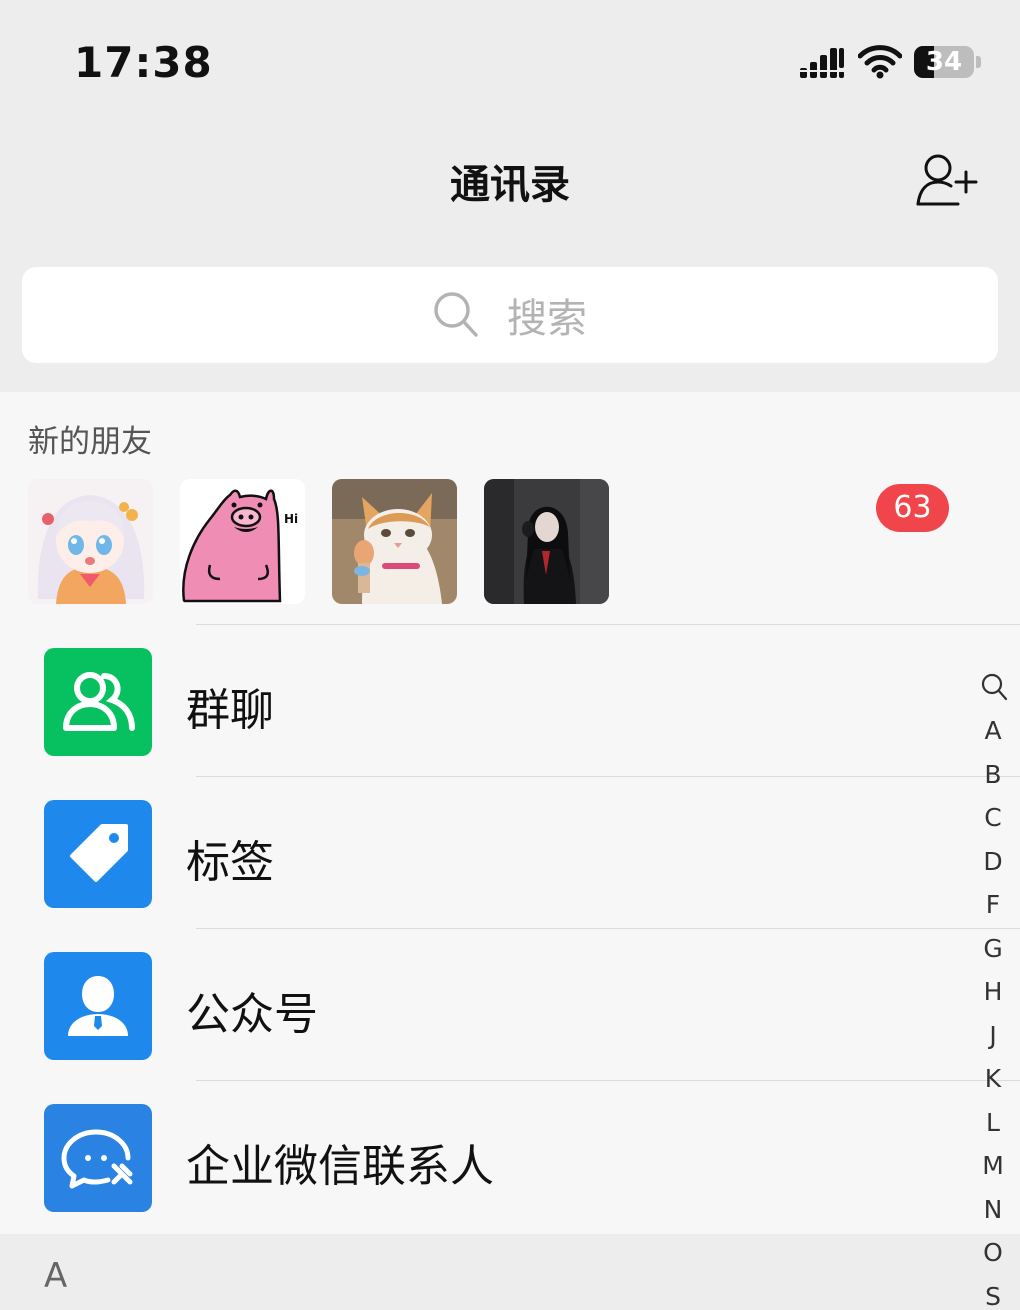  What do you see at coordinates (547, 319) in the screenshot?
I see `search-placeholder: 搜索` at bounding box center [547, 319].